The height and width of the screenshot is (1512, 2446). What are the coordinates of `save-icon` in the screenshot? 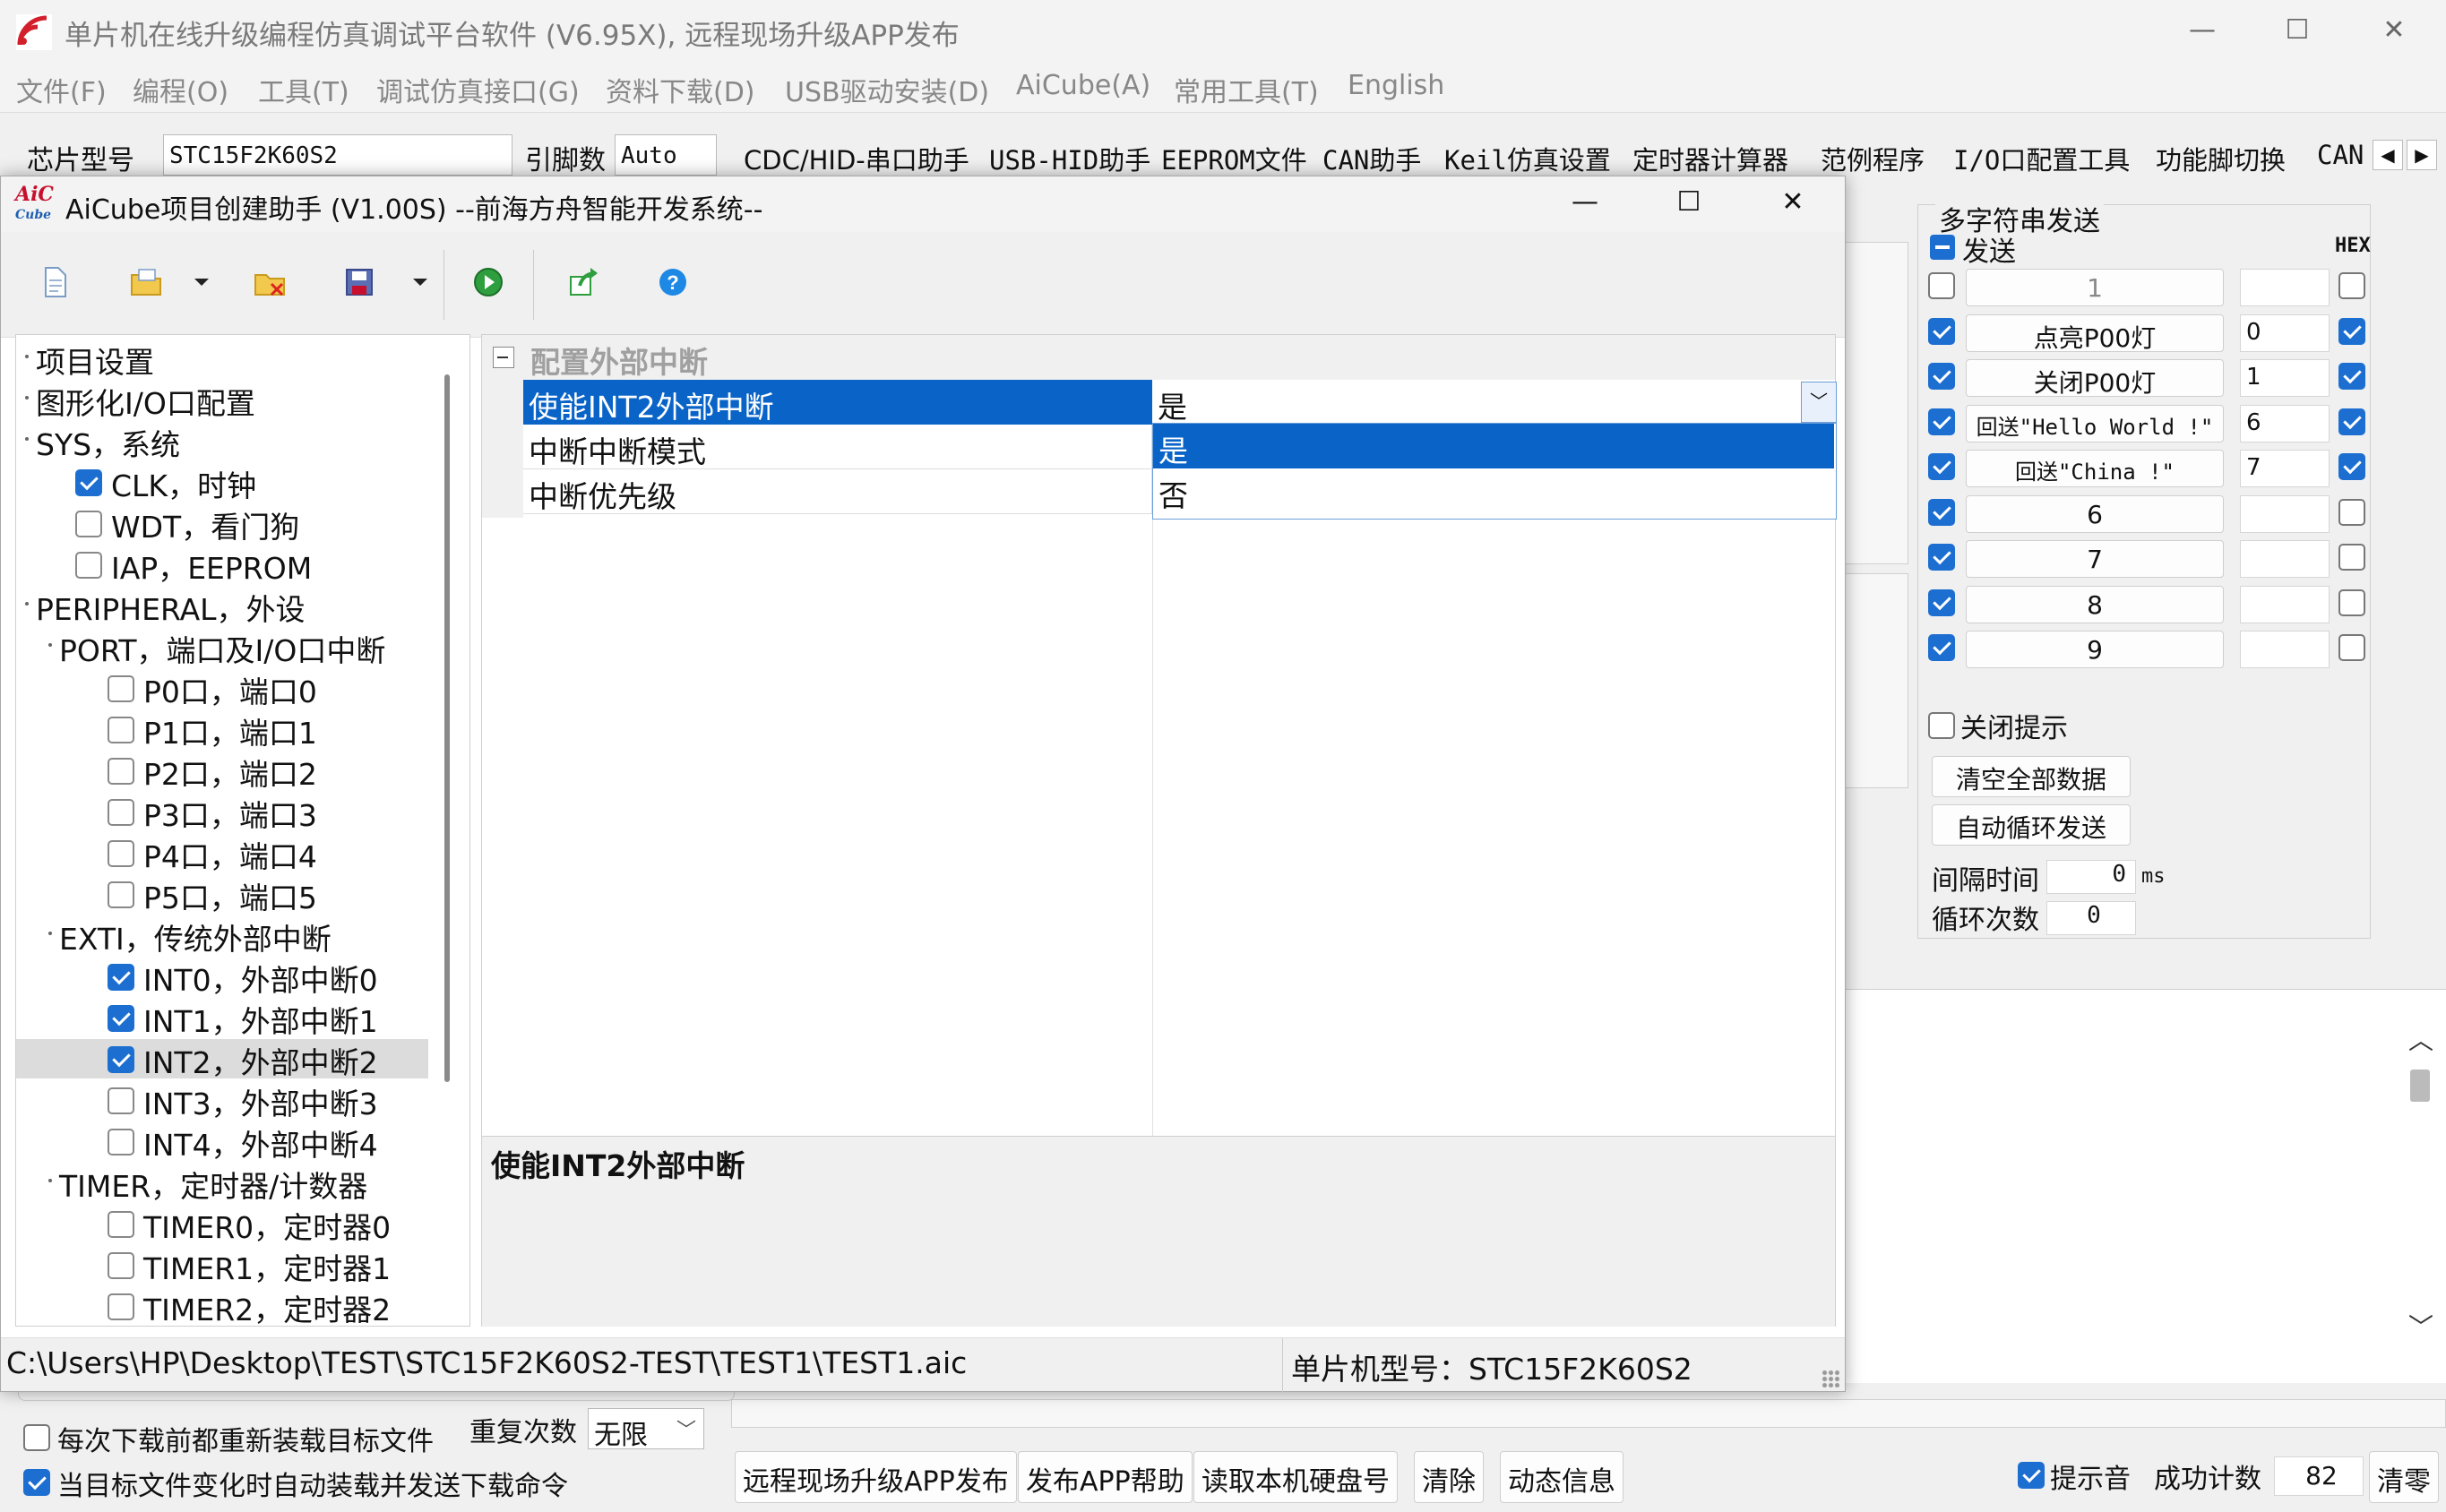 It's located at (359, 282).